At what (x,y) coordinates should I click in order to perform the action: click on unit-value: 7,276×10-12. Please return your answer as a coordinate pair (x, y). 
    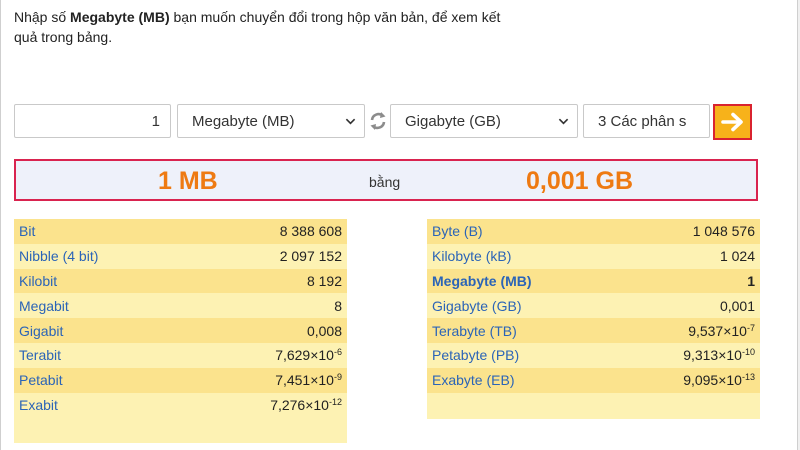
    Looking at the image, I should click on (306, 405).